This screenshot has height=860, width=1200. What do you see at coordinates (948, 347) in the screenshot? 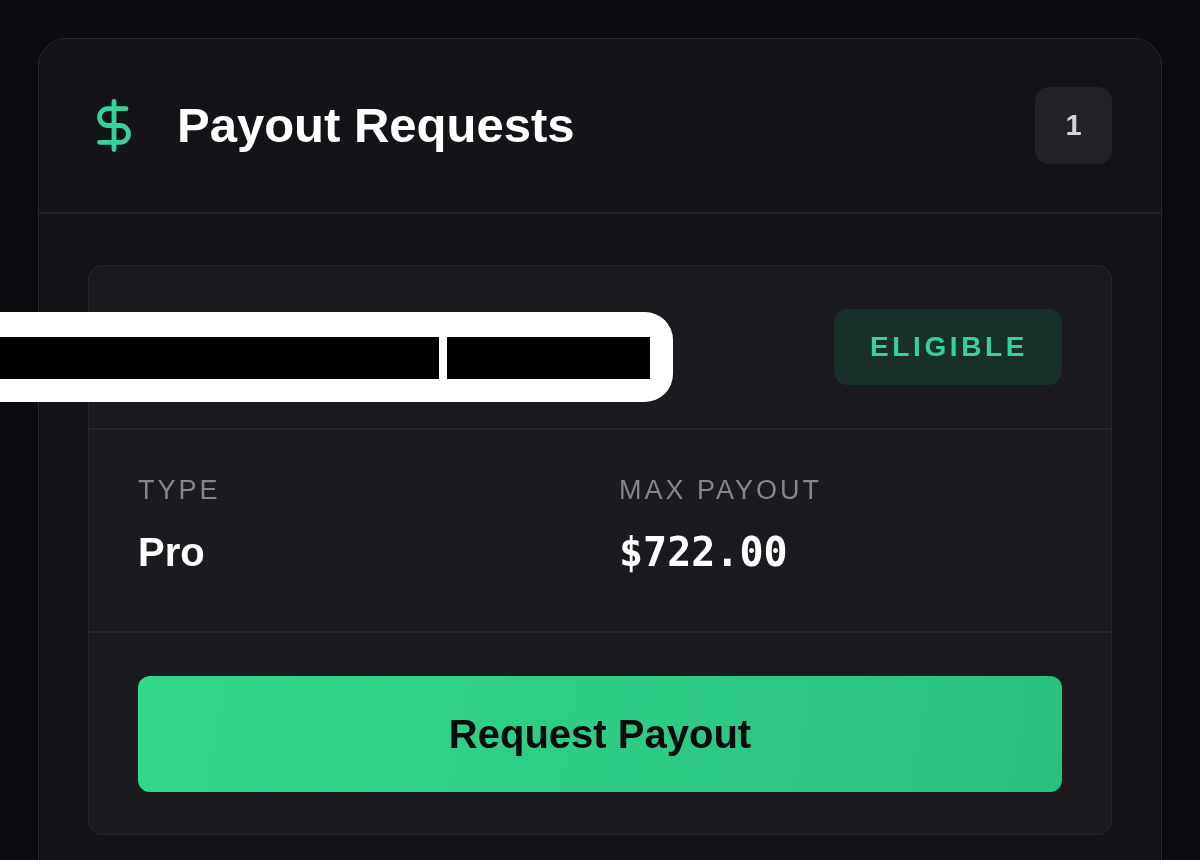
I see `status-badge: ELIGIBLE` at bounding box center [948, 347].